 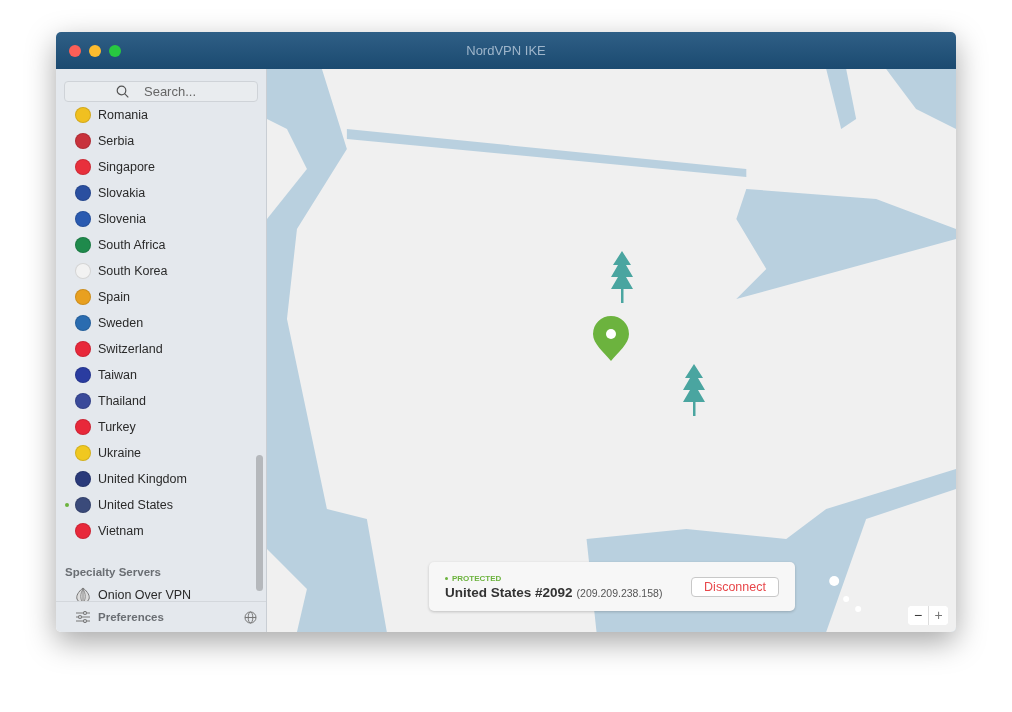 What do you see at coordinates (161, 401) in the screenshot?
I see `country-item: Thailand` at bounding box center [161, 401].